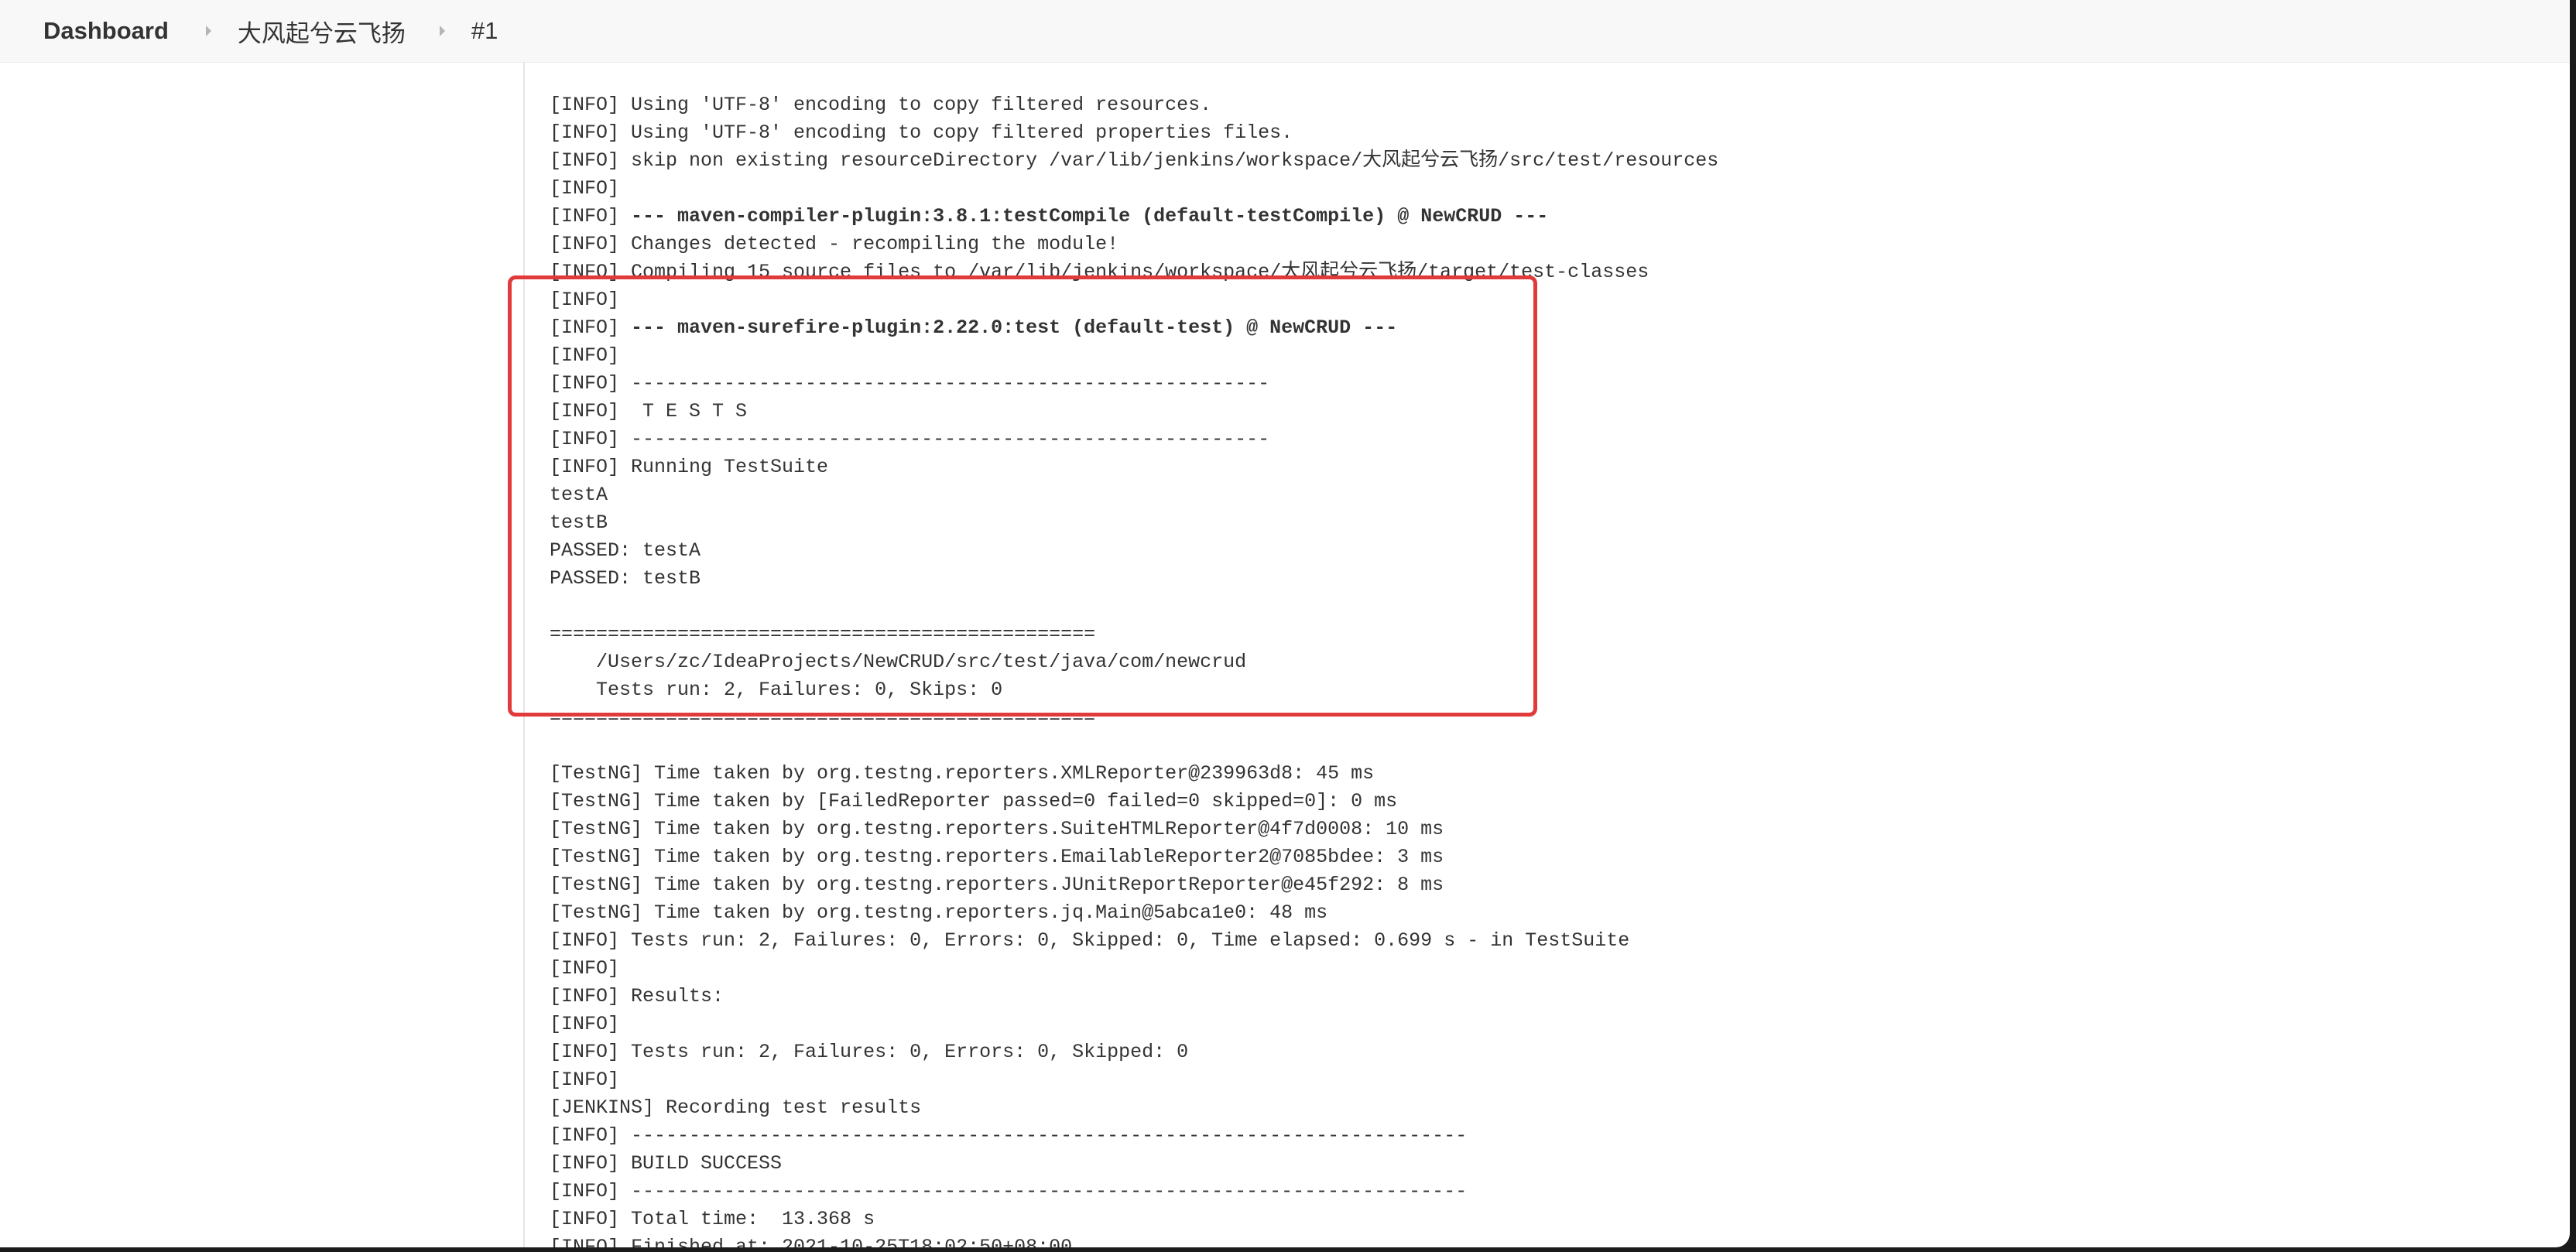 The height and width of the screenshot is (1252, 2576). What do you see at coordinates (484, 31) in the screenshot?
I see `breadcrumb-build: #1` at bounding box center [484, 31].